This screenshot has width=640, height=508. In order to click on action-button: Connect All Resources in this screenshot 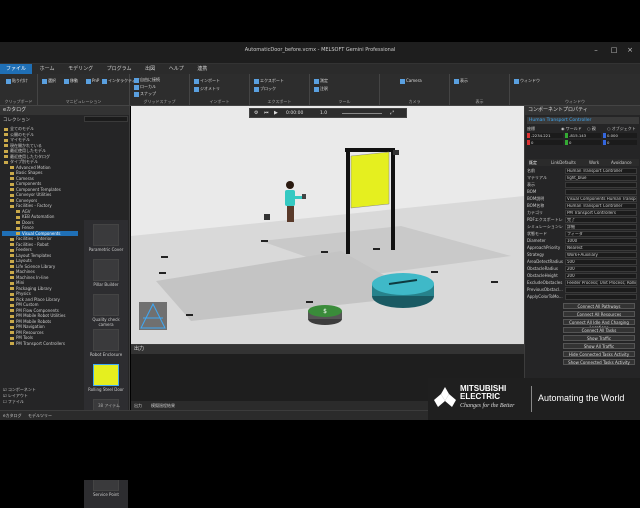, I will do `click(599, 314)`.